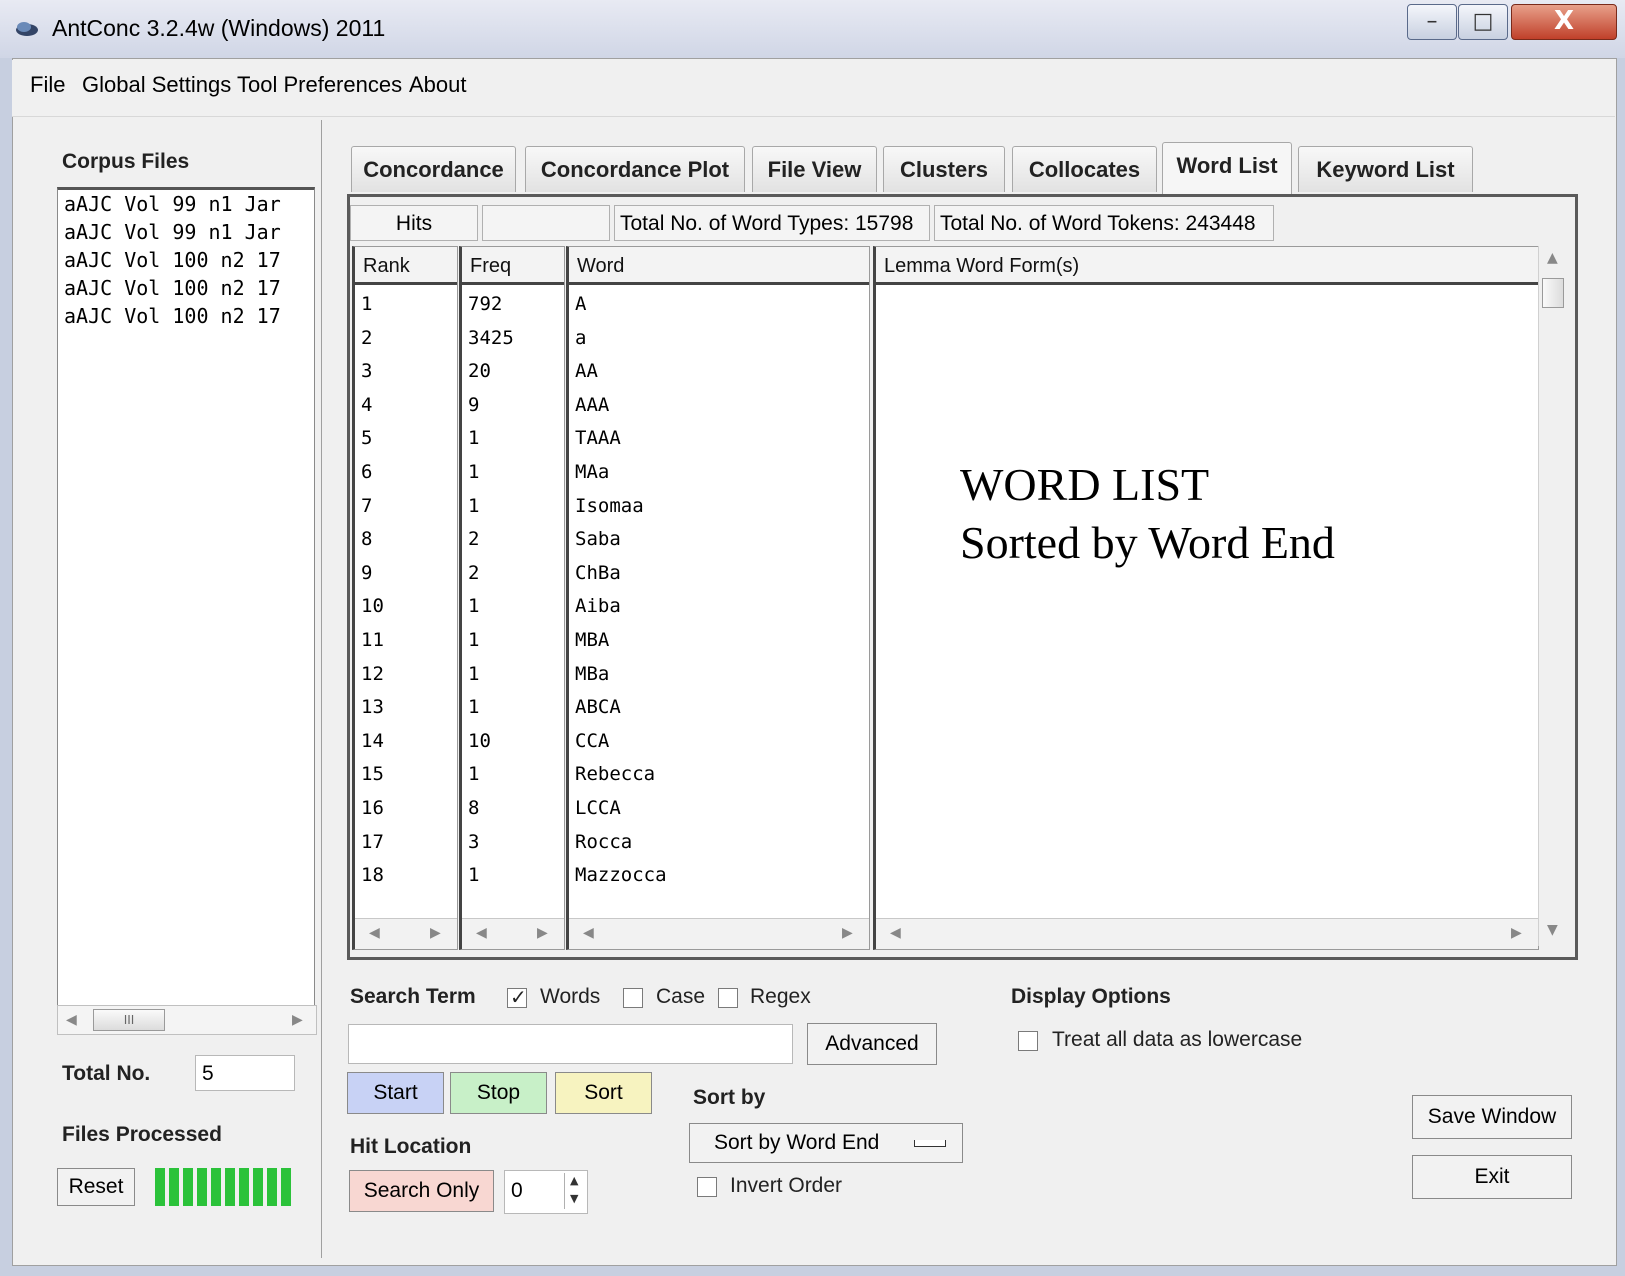 Image resolution: width=1625 pixels, height=1276 pixels. I want to click on start-button: Start, so click(395, 1093).